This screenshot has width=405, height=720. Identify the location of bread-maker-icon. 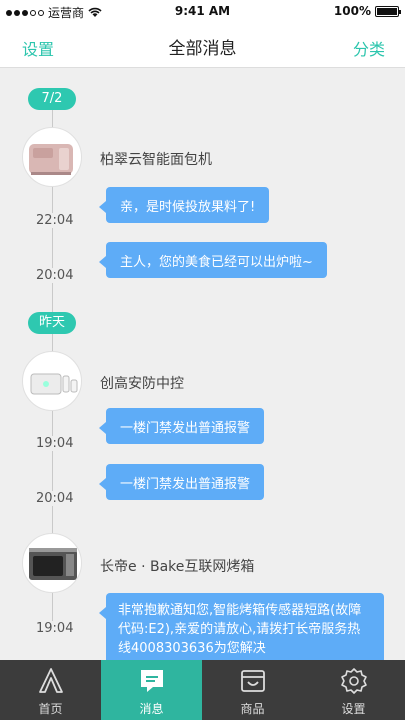
(51, 159).